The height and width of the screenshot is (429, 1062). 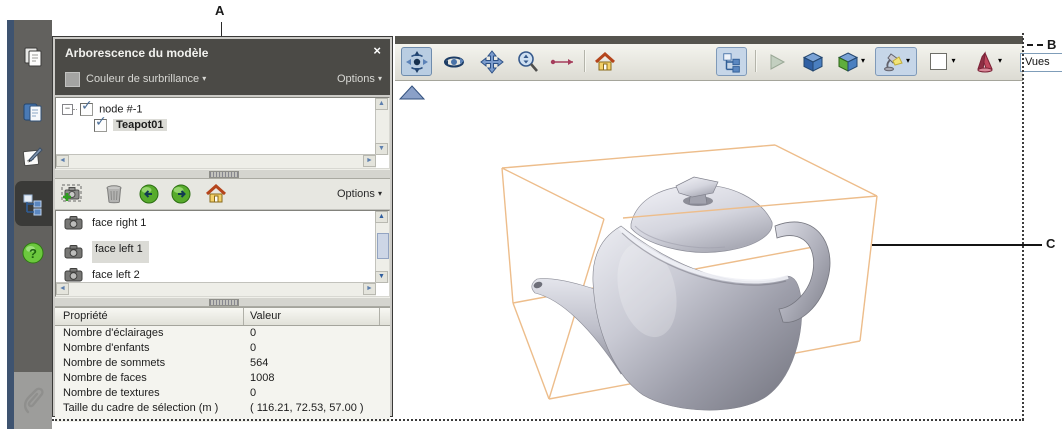 I want to click on zoom-tool-button, so click(x=528, y=61).